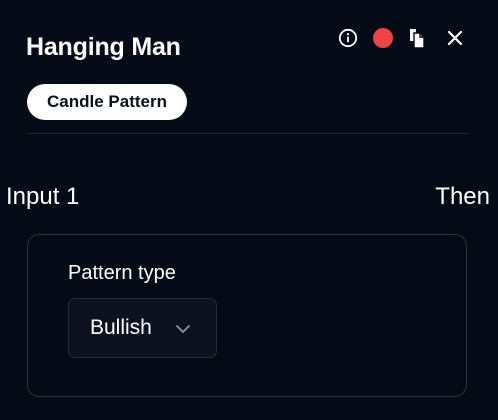 This screenshot has width=498, height=420. Describe the element at coordinates (401, 38) in the screenshot. I see `header-toolbar` at that location.